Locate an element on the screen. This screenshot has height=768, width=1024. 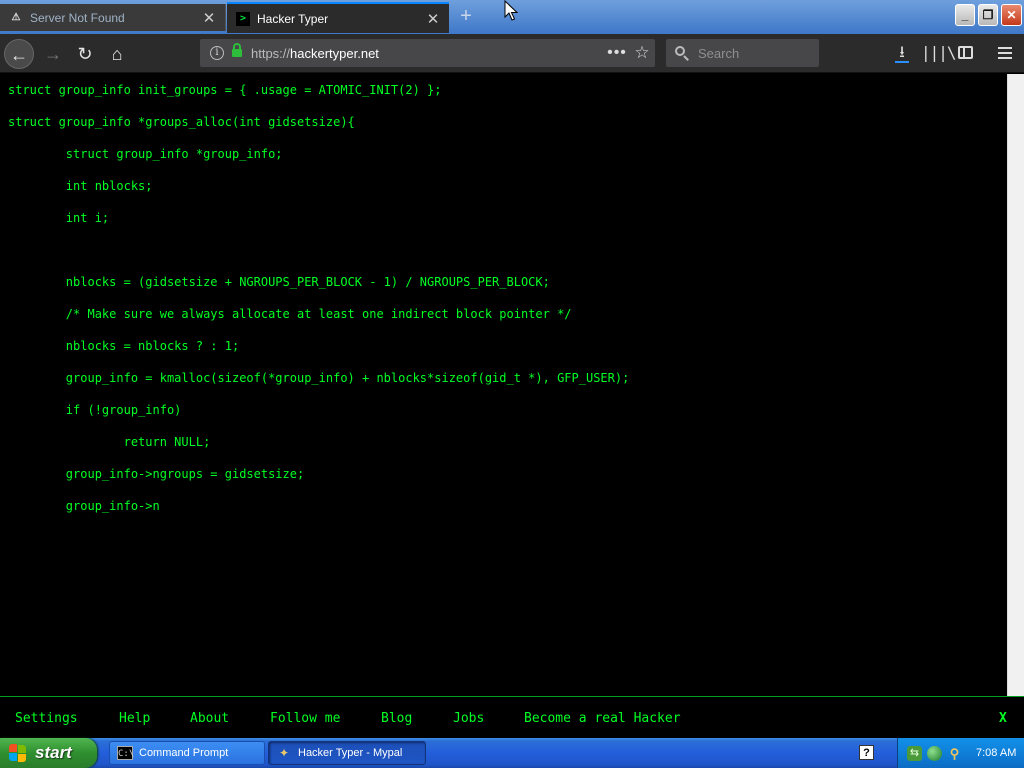
tab-title: Server Not Found is located at coordinates (77, 17).